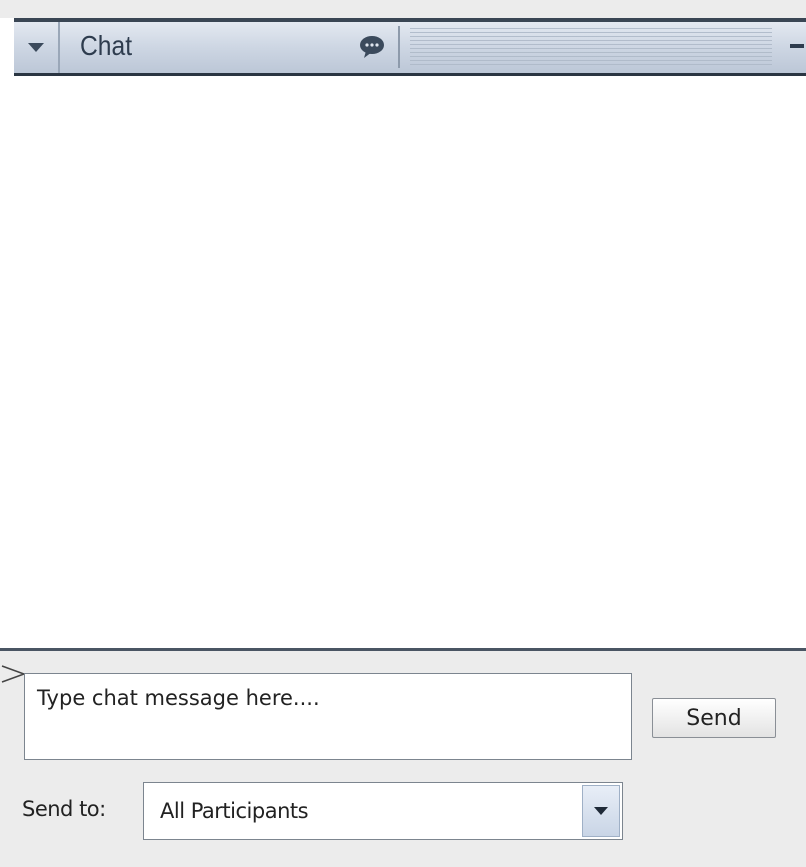 The image size is (806, 867). Describe the element at coordinates (234, 811) in the screenshot. I see `send-to-selected-value: All Participants` at that location.